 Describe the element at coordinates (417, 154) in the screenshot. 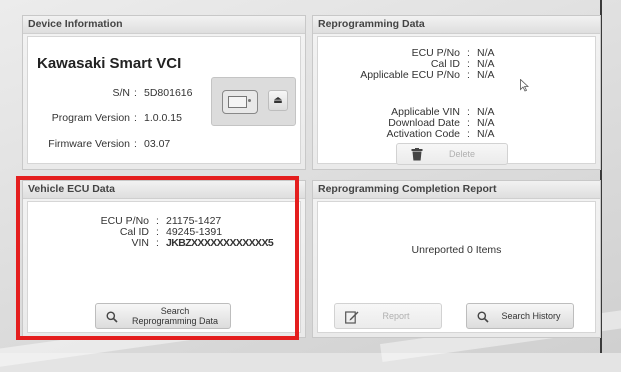

I see `trash-icon` at that location.